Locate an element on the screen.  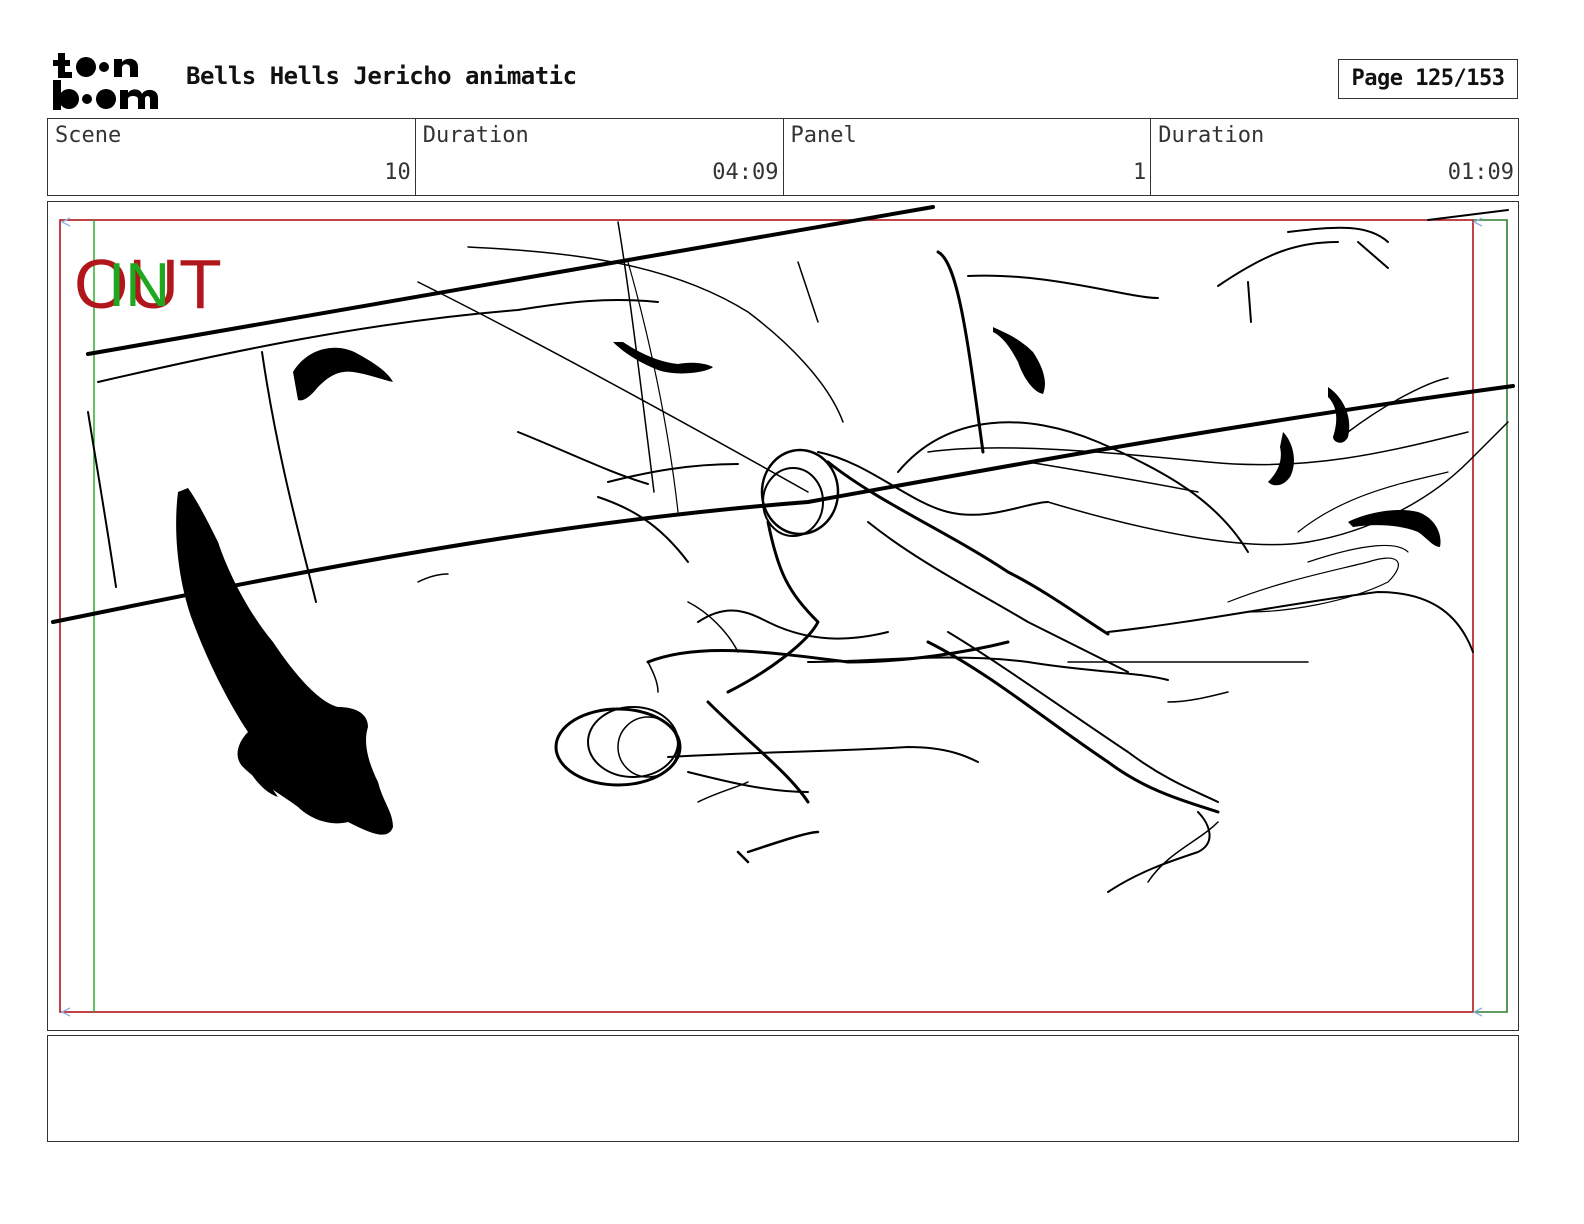
scene-duration-label: Duration is located at coordinates (475, 135).